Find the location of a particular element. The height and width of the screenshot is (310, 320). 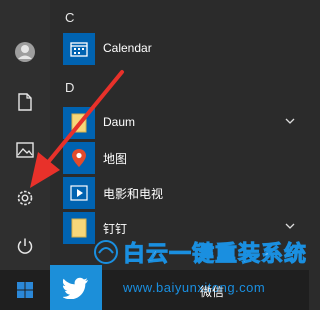

wechat-label: 微信 is located at coordinates (212, 292).